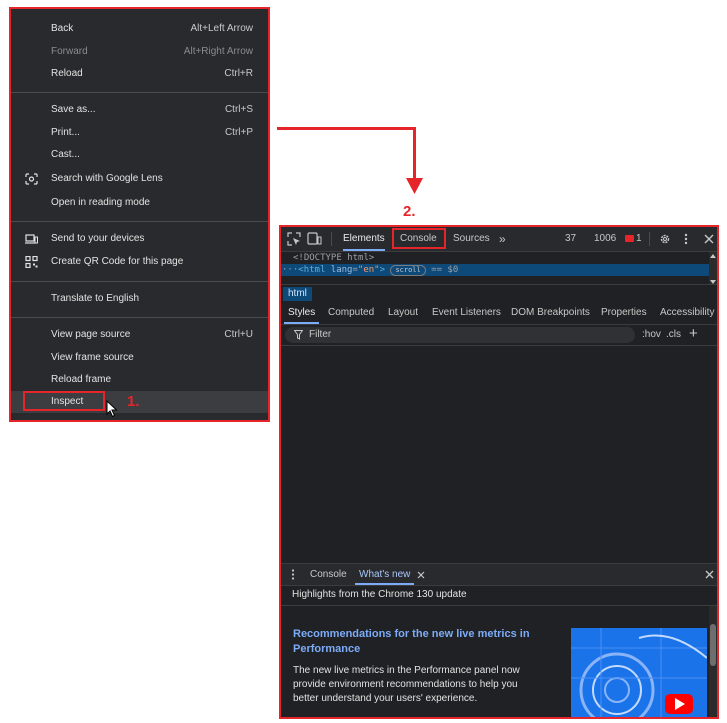 The image size is (727, 723). Describe the element at coordinates (293, 574) in the screenshot. I see `drawer-menu-icon` at that location.